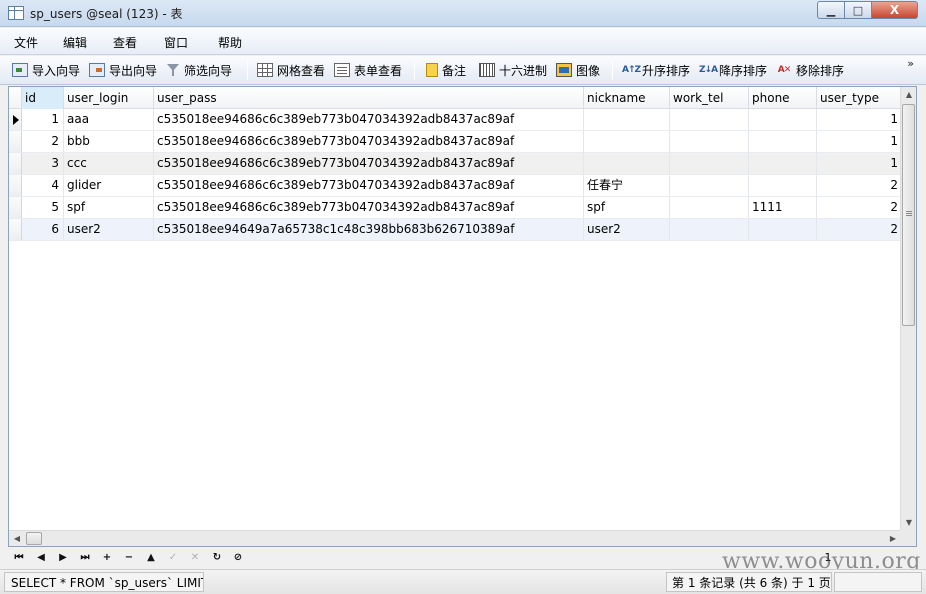 Image resolution: width=926 pixels, height=594 pixels. I want to click on cancel-edit-icon: ✕, so click(195, 558).